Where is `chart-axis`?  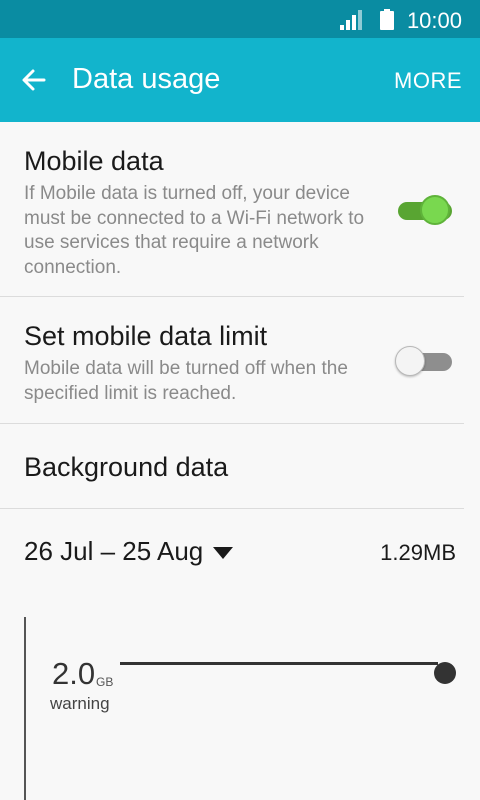 chart-axis is located at coordinates (25, 708).